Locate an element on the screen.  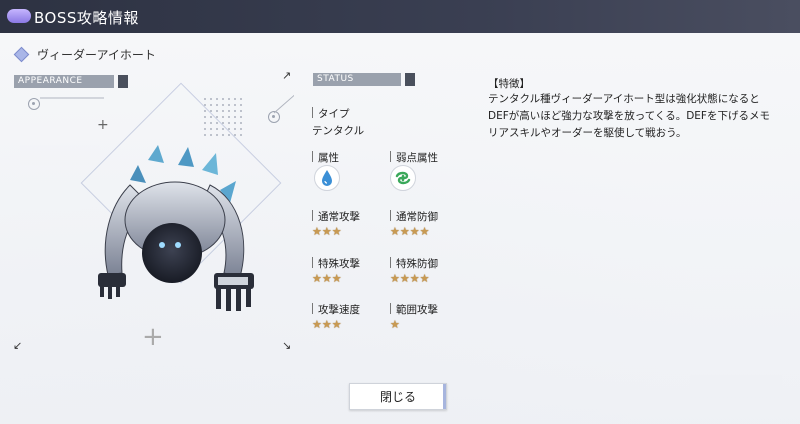
attribute-label: 属性 is located at coordinates (325, 157).